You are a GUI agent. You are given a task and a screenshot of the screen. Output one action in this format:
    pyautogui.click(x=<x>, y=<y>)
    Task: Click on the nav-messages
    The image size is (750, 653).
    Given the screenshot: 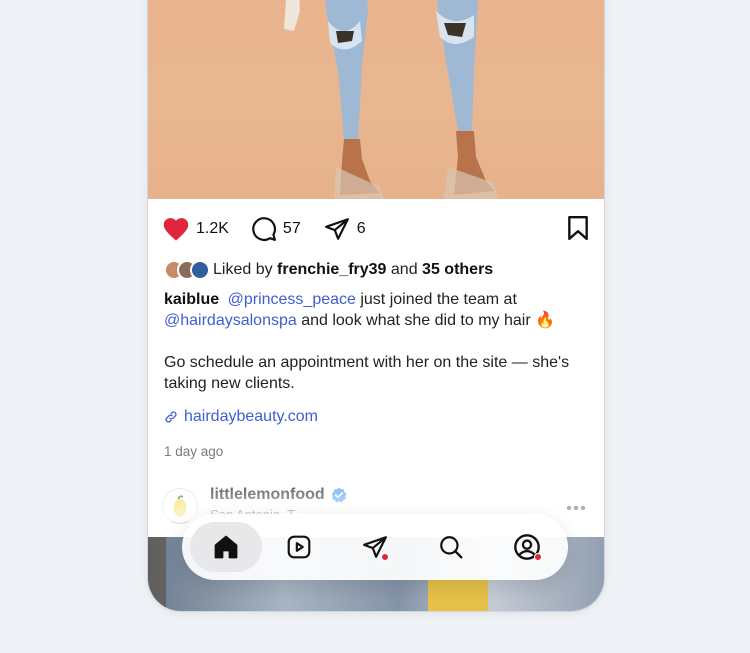 What is the action you would take?
    pyautogui.click(x=375, y=547)
    